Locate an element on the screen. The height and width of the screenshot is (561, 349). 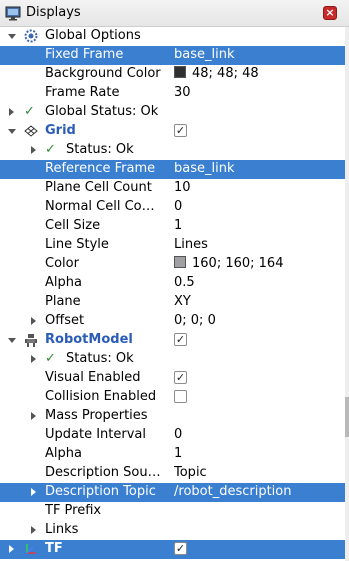
tree-item-label: Global Options is located at coordinates (93, 35).